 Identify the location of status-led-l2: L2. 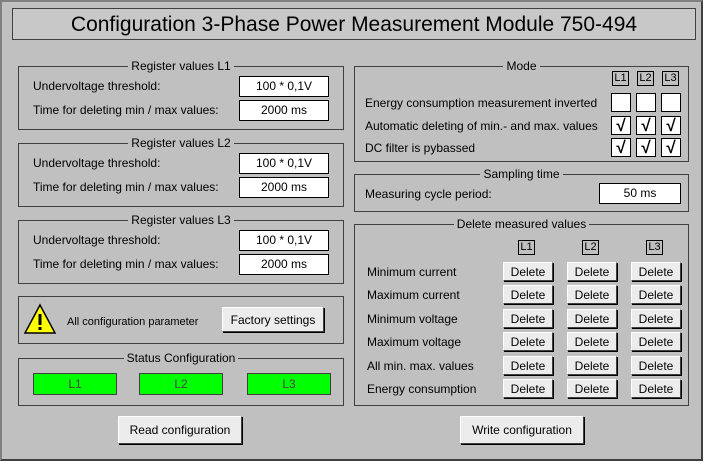
(181, 384).